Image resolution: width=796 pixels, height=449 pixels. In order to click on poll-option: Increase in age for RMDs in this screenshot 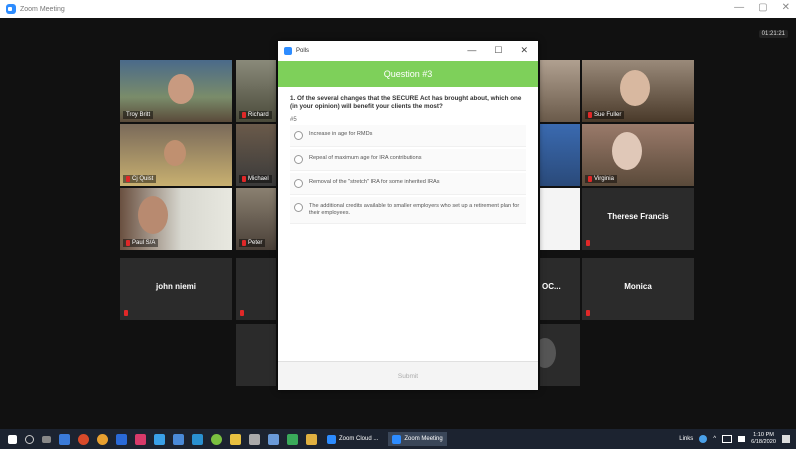, I will do `click(408, 136)`.